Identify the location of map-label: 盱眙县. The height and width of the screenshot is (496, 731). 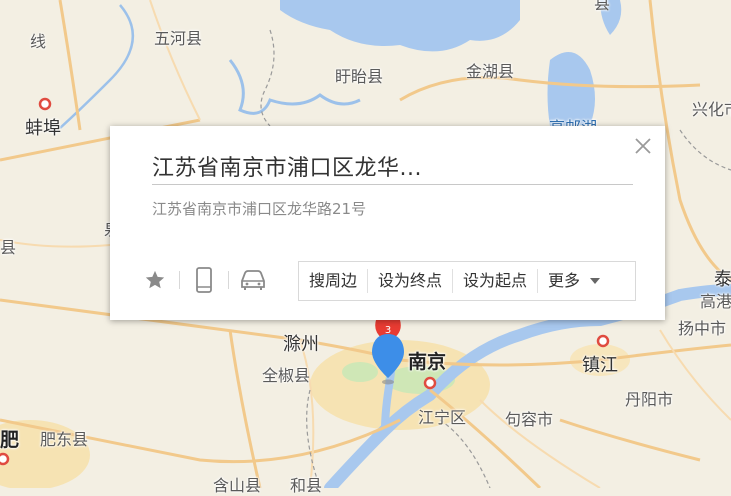
(359, 76).